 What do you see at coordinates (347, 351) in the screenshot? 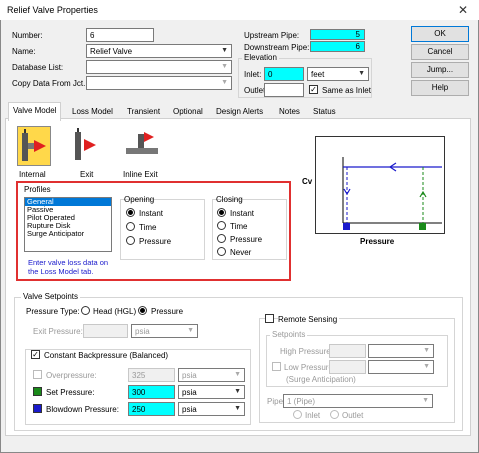
I see `high-pressure-input` at bounding box center [347, 351].